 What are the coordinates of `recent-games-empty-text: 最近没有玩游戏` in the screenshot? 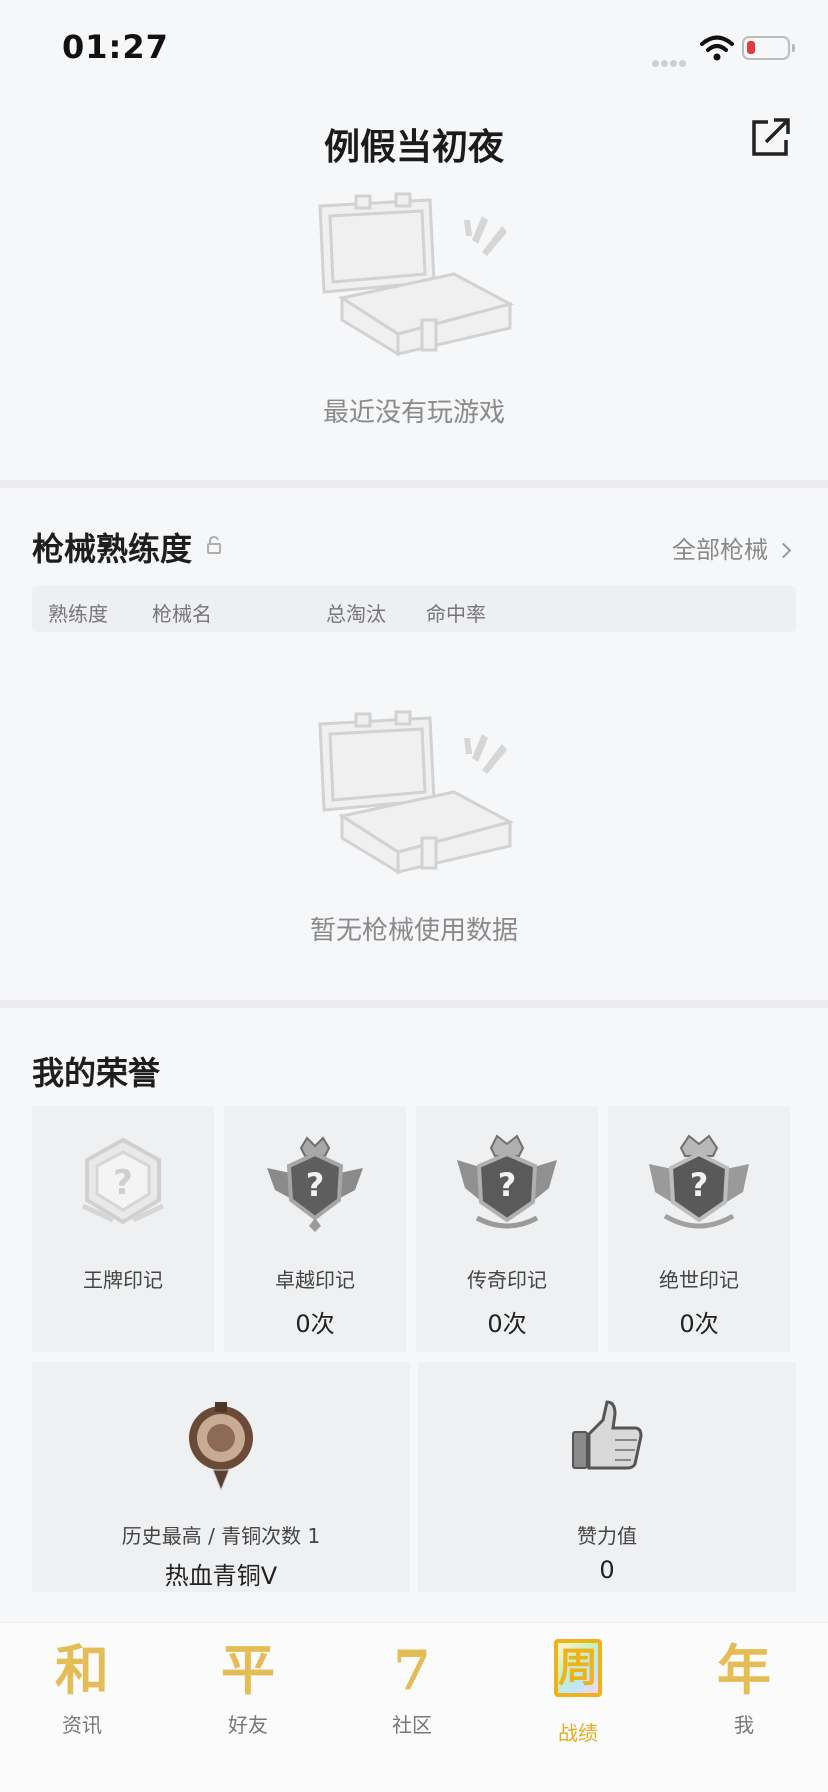 It's located at (413, 413).